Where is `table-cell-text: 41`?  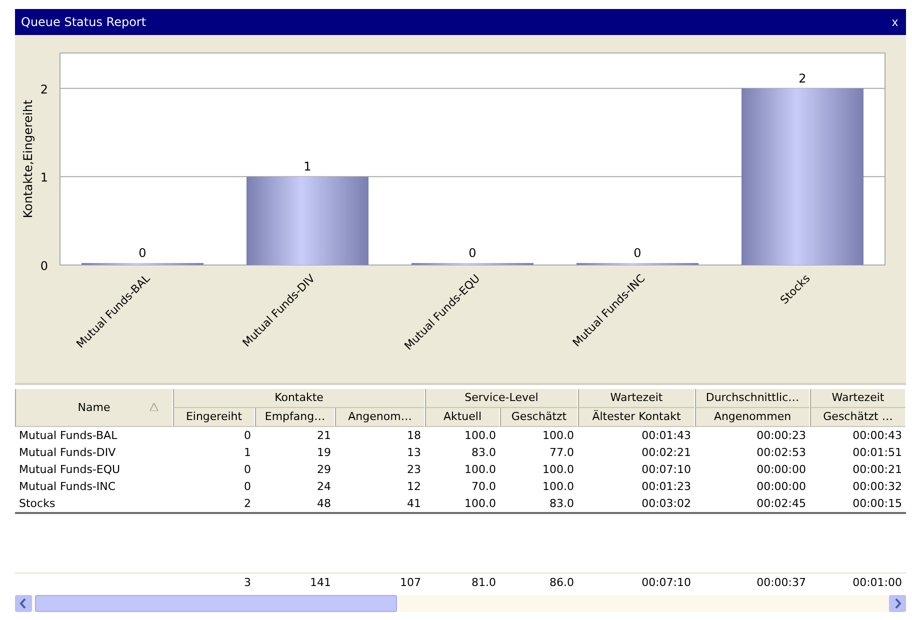 table-cell-text: 41 is located at coordinates (414, 504).